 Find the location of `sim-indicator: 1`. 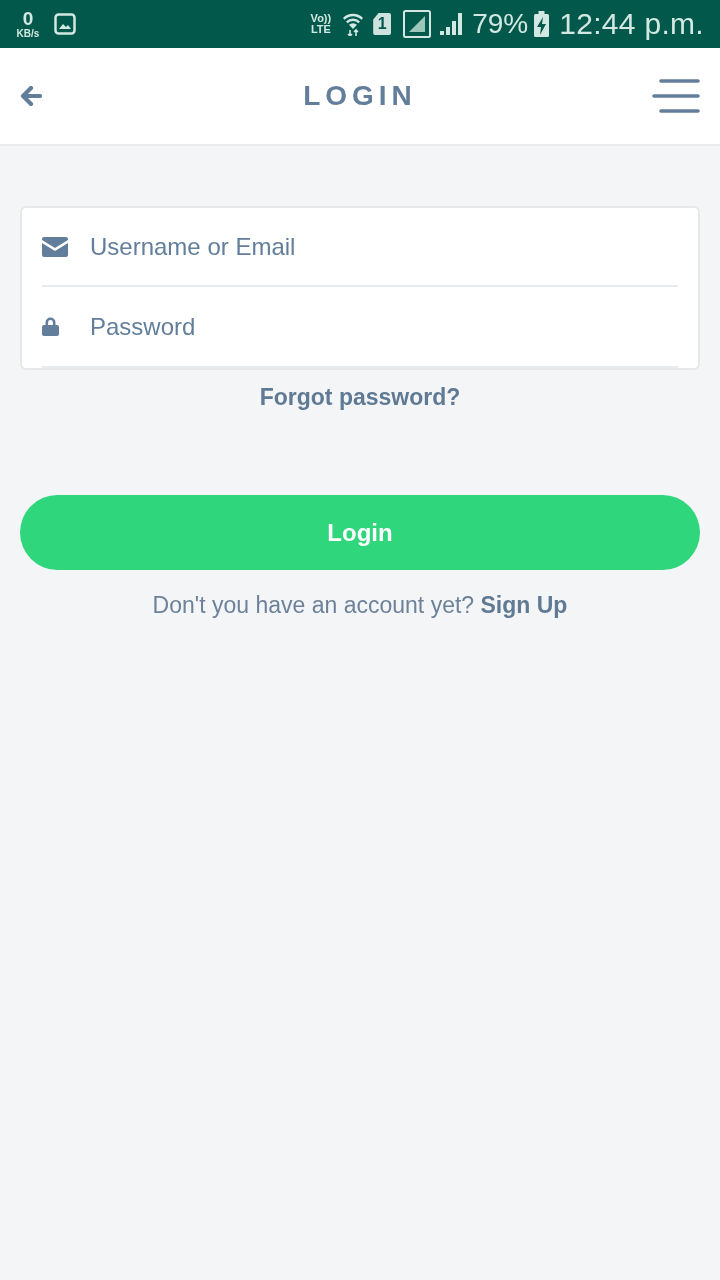

sim-indicator: 1 is located at coordinates (382, 24).